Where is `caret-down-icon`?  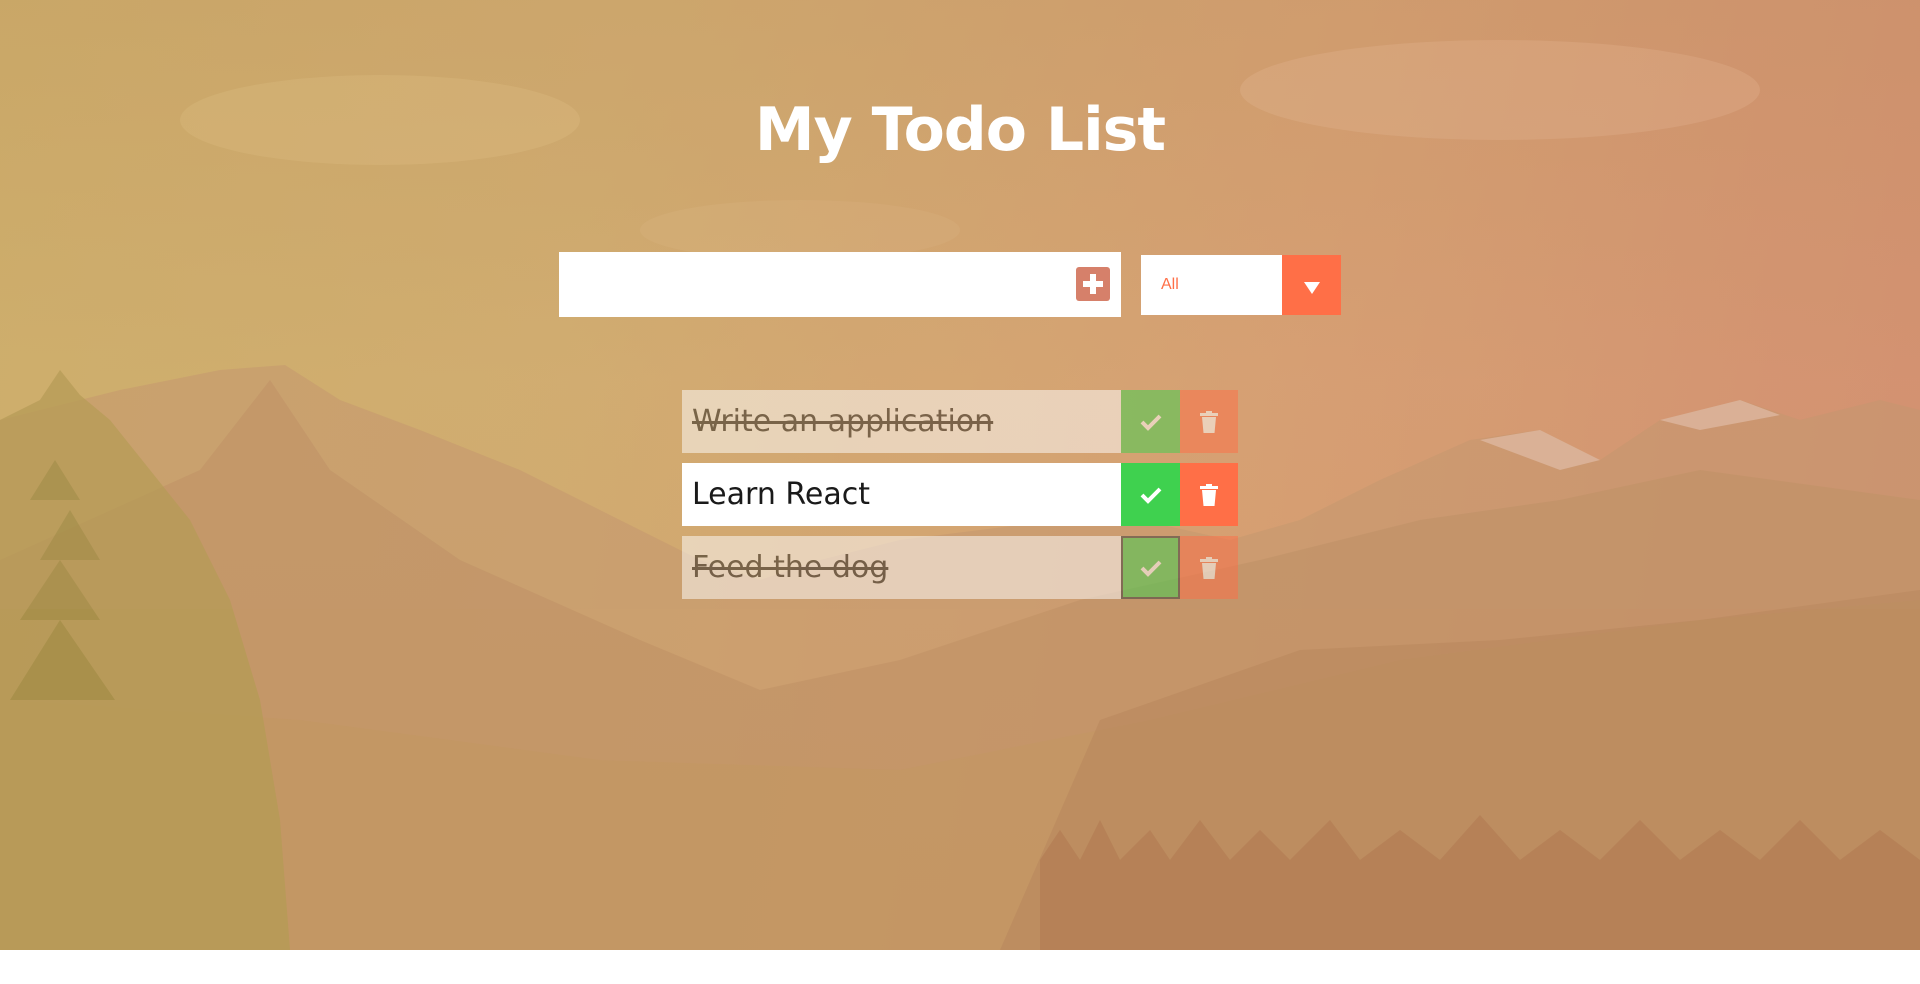 caret-down-icon is located at coordinates (1311, 288).